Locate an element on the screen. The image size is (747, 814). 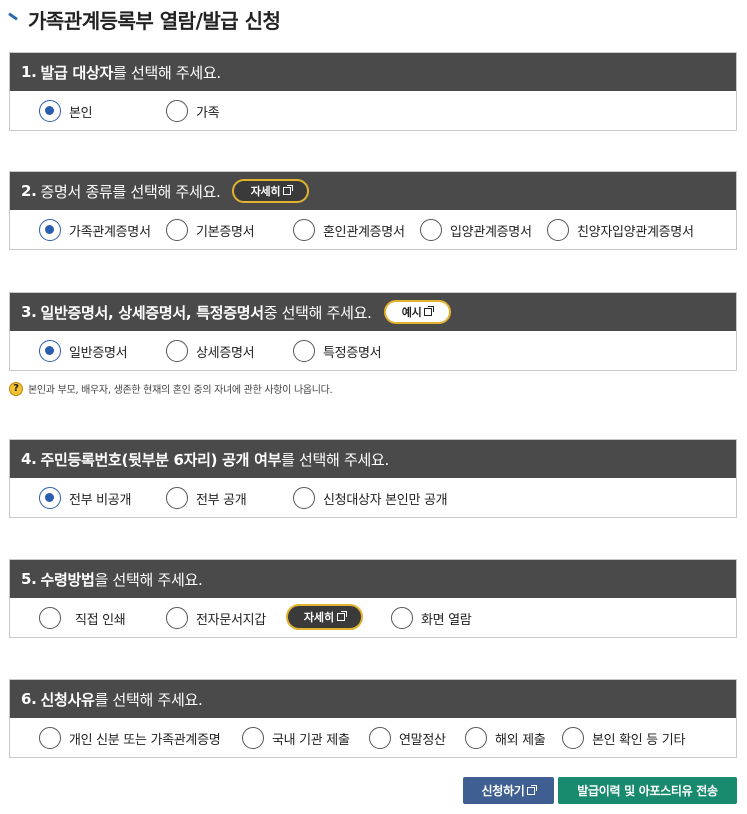
section-title-strong: 주민등록번호(뒷부분 6자리) 공개 여부 is located at coordinates (161, 459).